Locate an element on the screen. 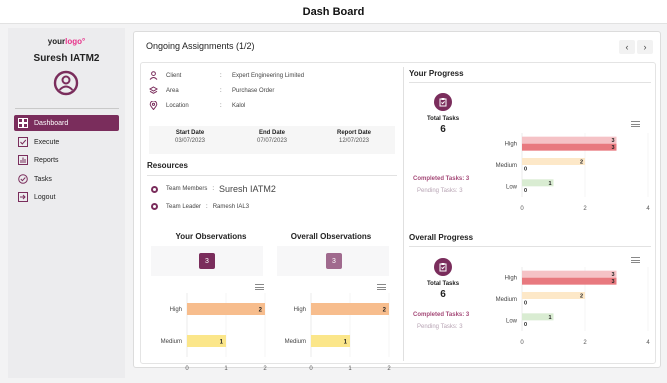 The height and width of the screenshot is (383, 667). your-observations-count-box: 3 is located at coordinates (207, 261).